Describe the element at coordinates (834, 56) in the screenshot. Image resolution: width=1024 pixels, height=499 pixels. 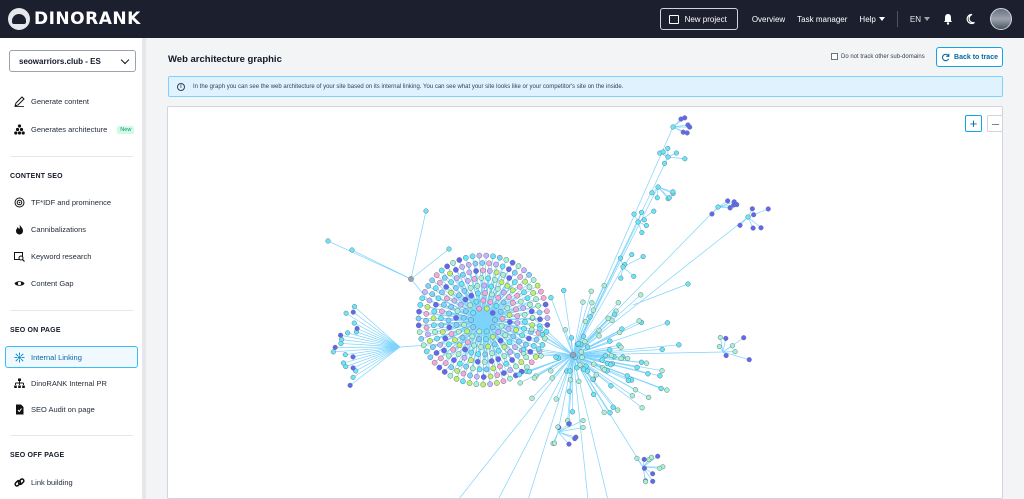
I see `subdomain-checkbox` at that location.